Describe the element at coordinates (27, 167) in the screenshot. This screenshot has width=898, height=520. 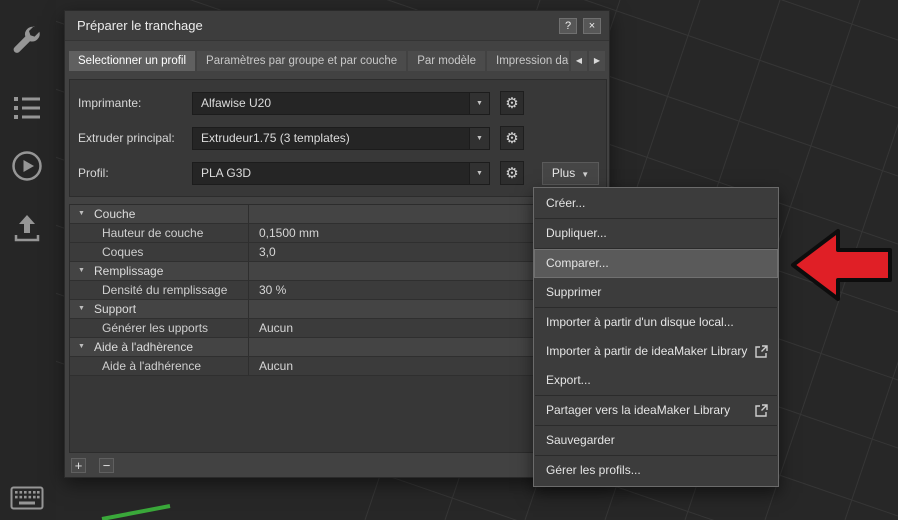
I see `start-slice-button` at that location.